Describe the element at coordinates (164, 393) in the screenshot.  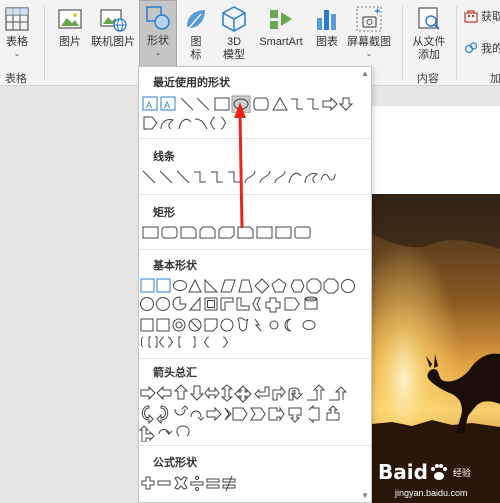
I see `left-arrow-shape` at that location.